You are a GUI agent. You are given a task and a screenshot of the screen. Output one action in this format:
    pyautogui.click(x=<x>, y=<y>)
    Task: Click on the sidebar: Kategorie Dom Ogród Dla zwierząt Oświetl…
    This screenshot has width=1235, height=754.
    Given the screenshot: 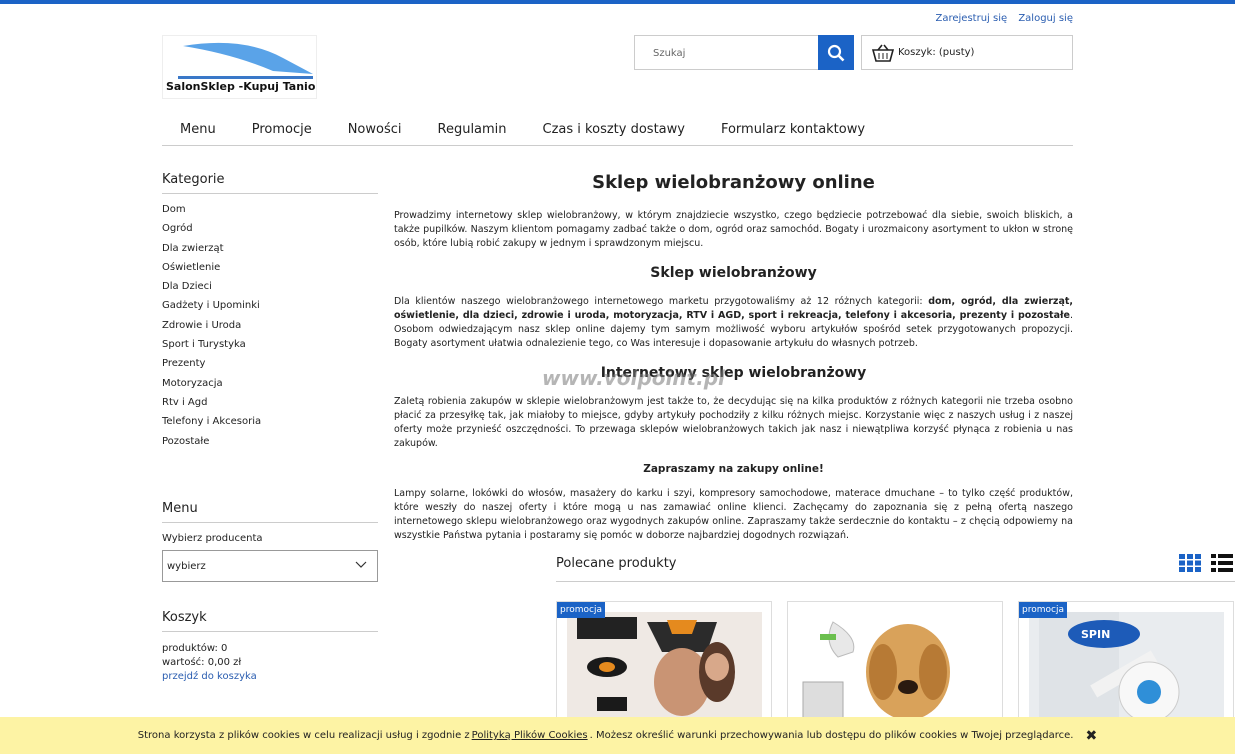 What is the action you would take?
    pyautogui.click(x=270, y=428)
    